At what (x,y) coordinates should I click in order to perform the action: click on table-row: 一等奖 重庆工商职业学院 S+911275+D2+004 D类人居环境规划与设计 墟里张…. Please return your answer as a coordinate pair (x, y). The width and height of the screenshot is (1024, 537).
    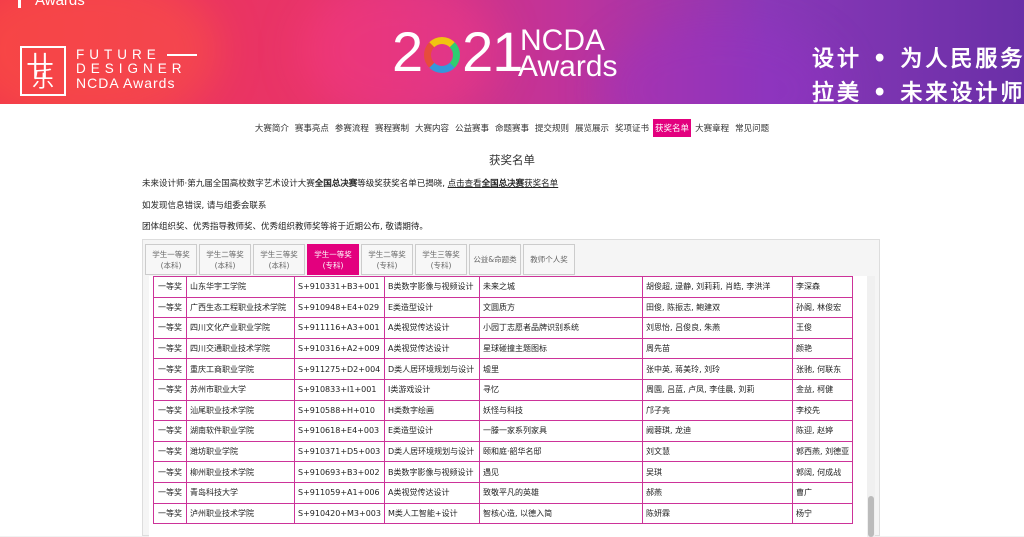
    Looking at the image, I should click on (503, 369).